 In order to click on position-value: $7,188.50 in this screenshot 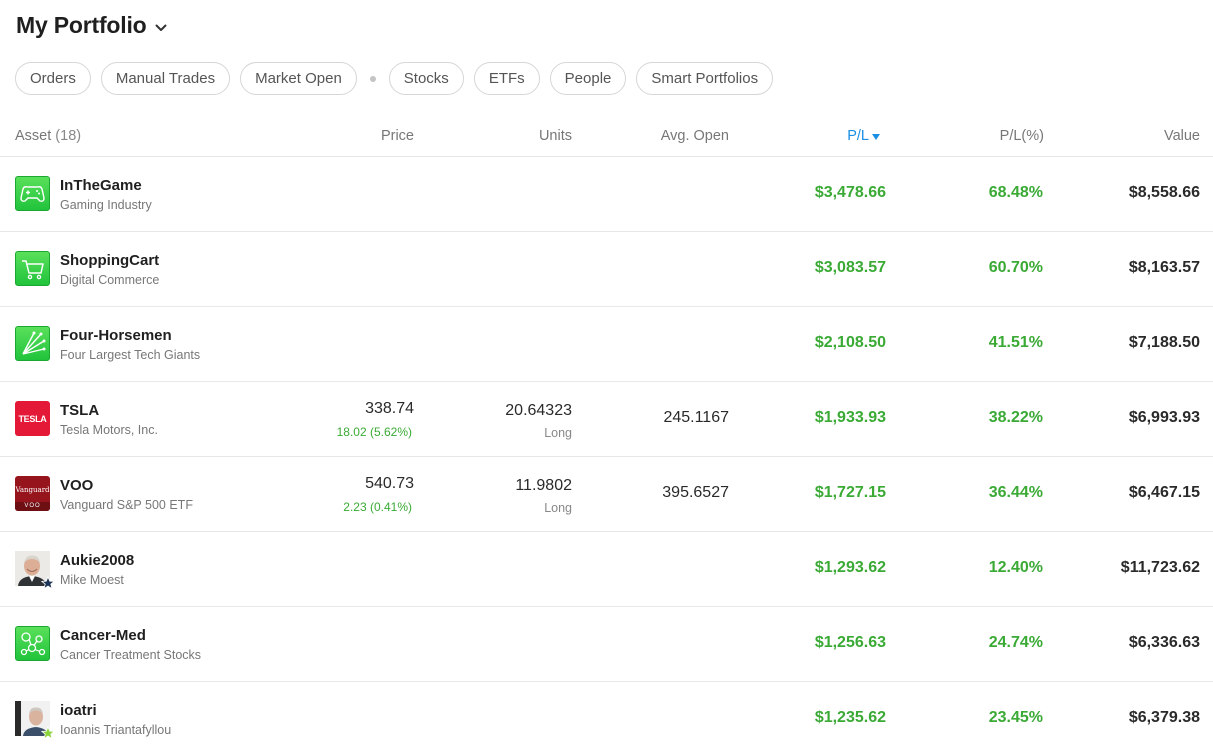, I will do `click(1164, 342)`.